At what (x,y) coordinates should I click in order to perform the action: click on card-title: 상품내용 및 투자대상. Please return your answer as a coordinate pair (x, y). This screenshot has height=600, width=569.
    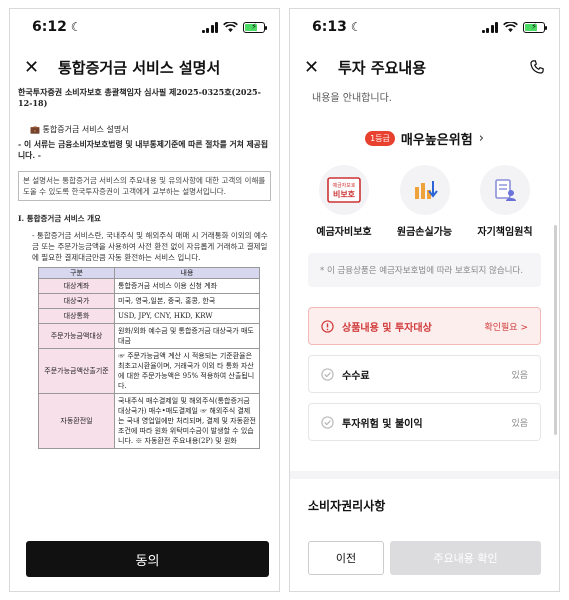
    Looking at the image, I should click on (387, 328).